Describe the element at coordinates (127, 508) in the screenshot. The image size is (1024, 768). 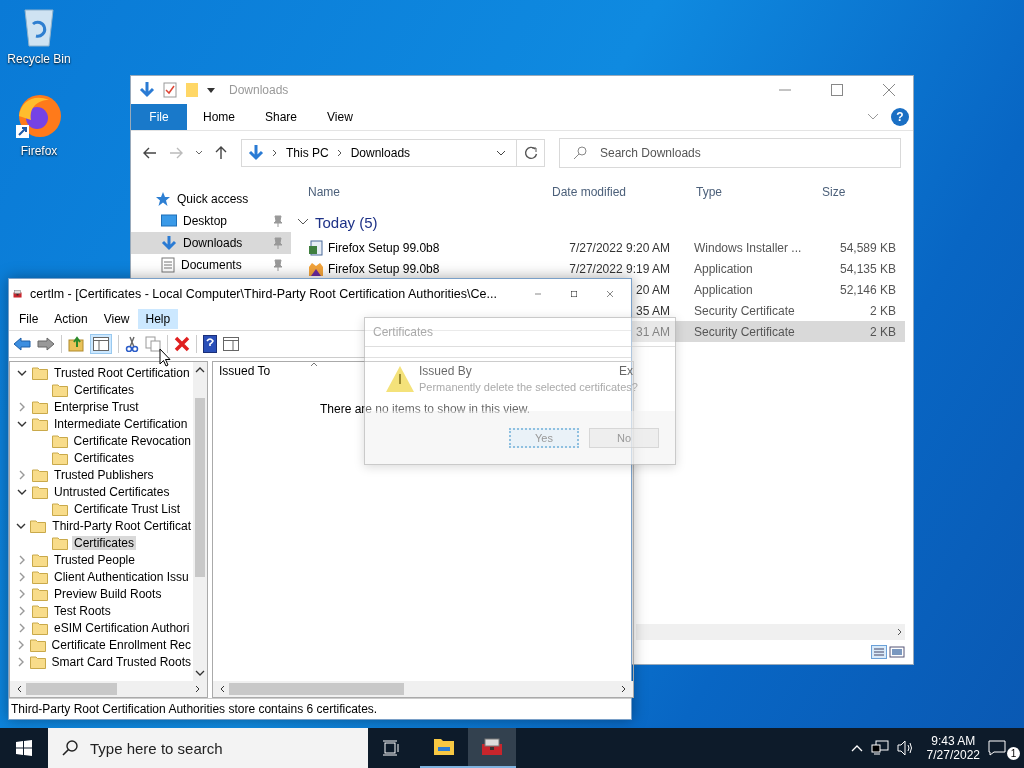
I see `tree-item: Certificate Trust List` at that location.